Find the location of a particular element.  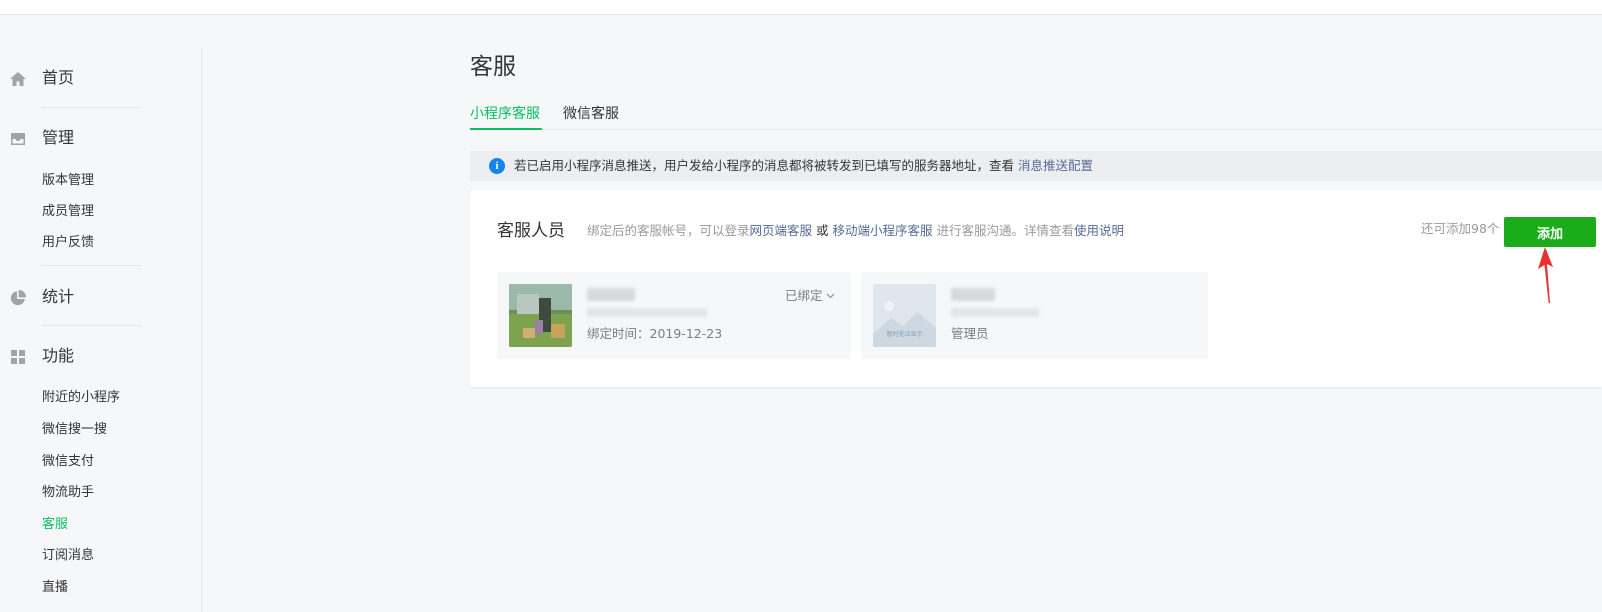

add-button: 添加 is located at coordinates (1550, 232).